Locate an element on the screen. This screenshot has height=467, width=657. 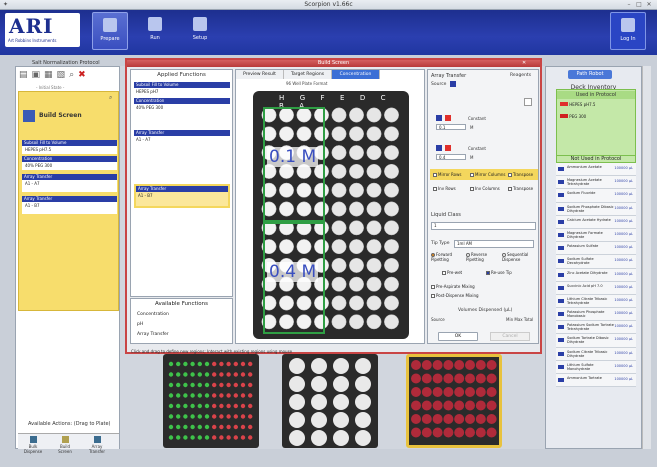
post-dispense-mixing-checkbox: Post-Dispense Mixing is located at coordinates (455, 295).